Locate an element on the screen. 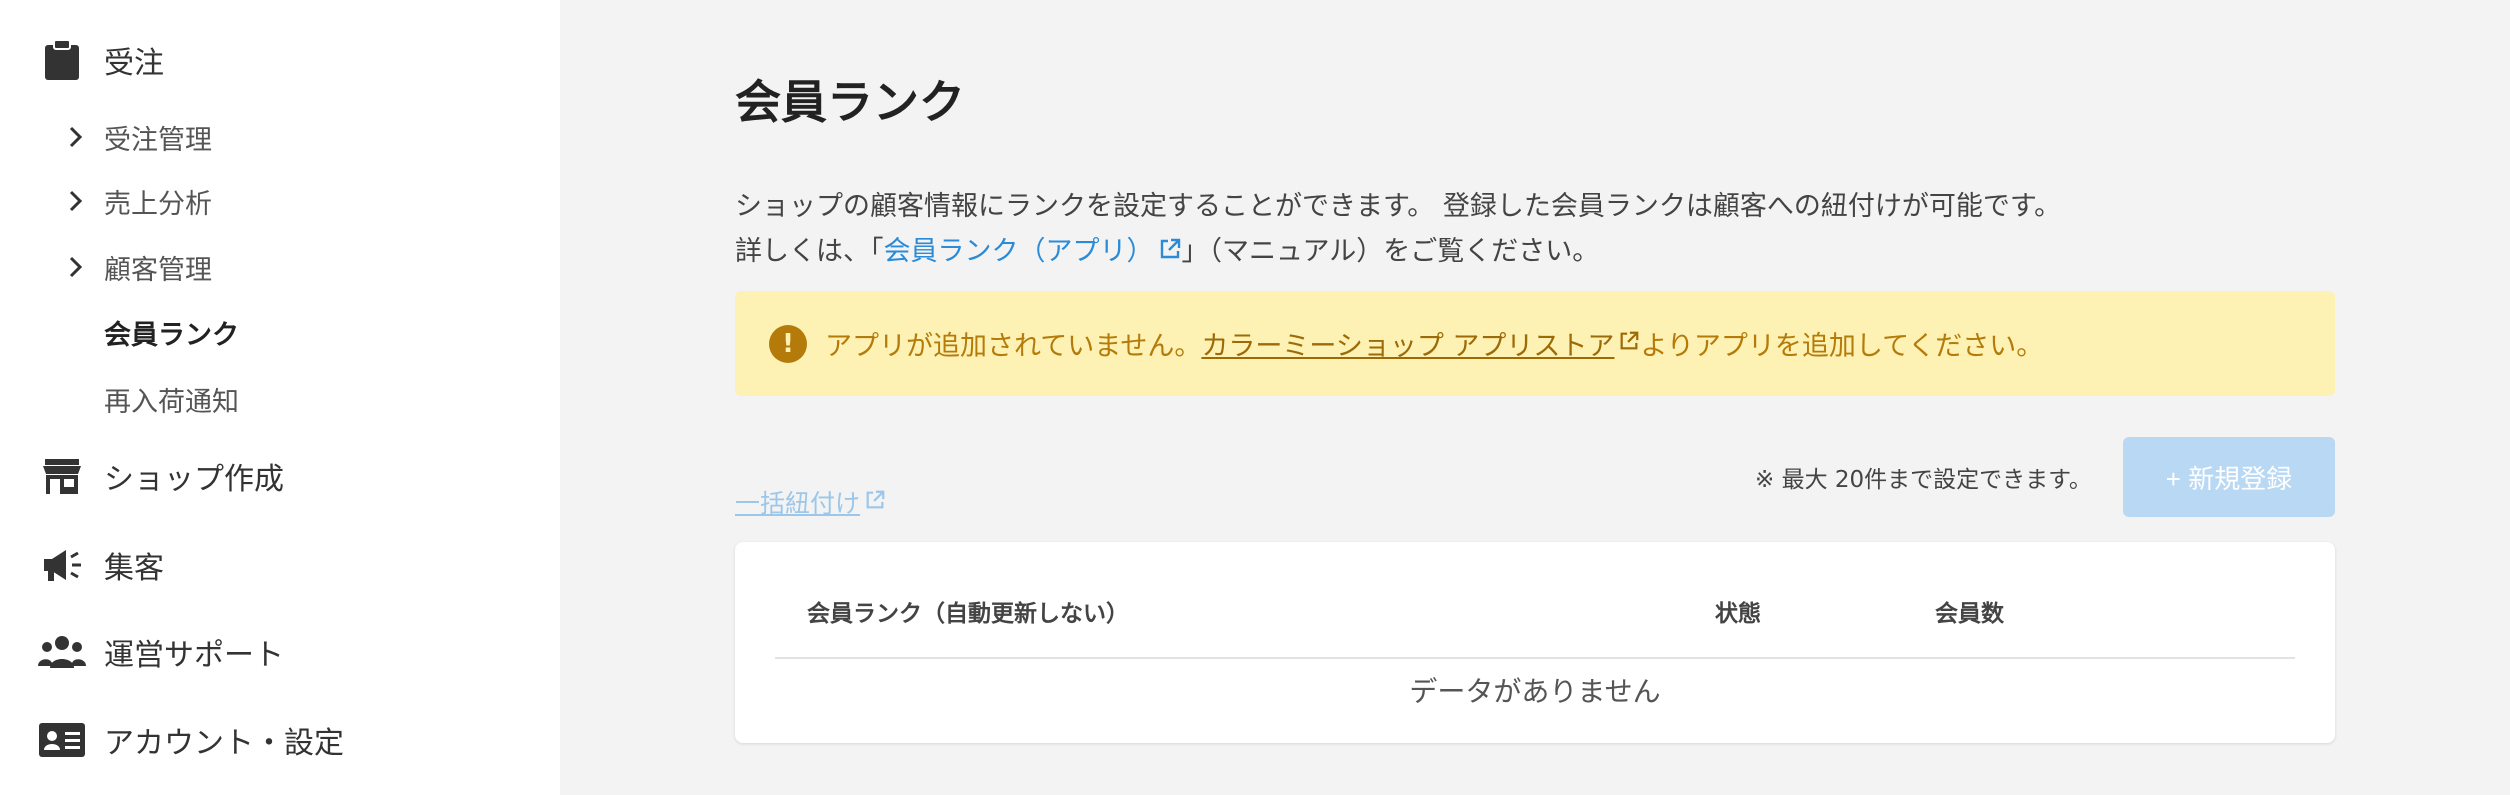  alert-suffix: よりアプリを追加してください。 is located at coordinates (1842, 346).